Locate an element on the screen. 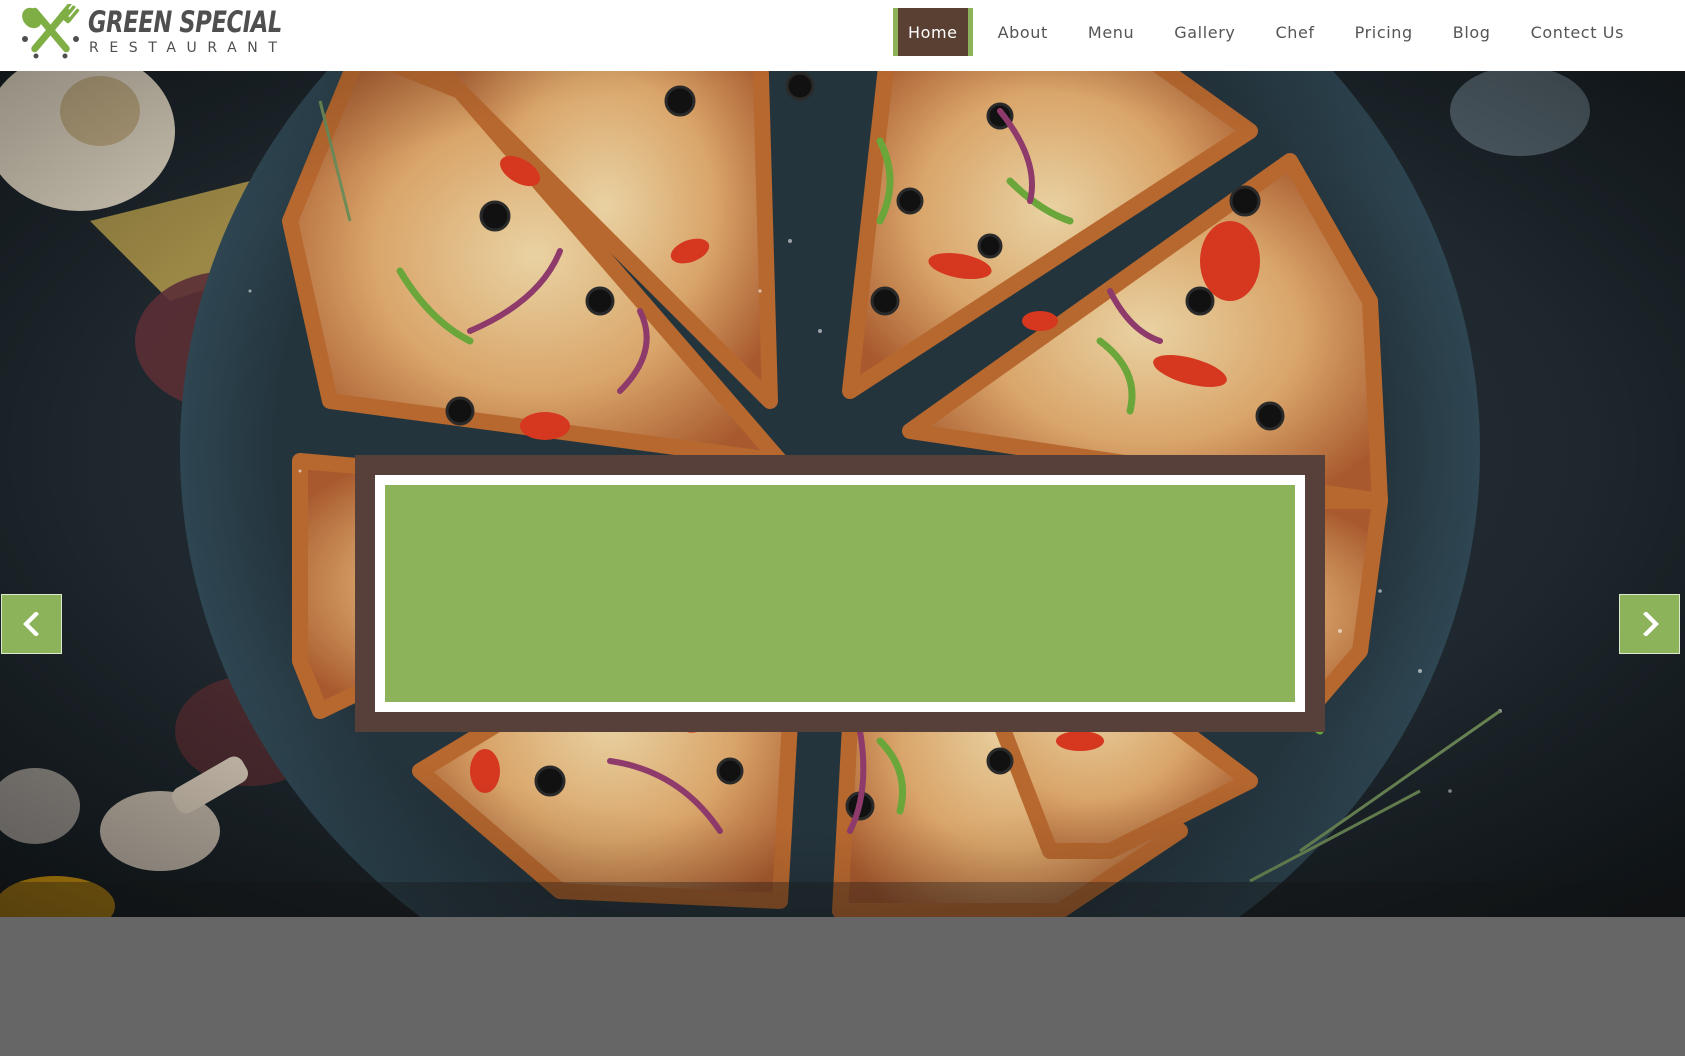  slider-prev-button is located at coordinates (31, 624).